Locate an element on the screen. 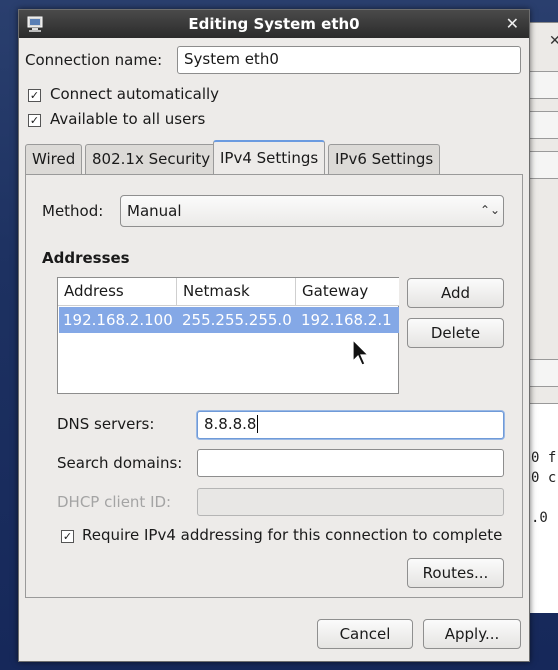 The image size is (558, 670). terminal-line: 0 f is located at coordinates (544, 458).